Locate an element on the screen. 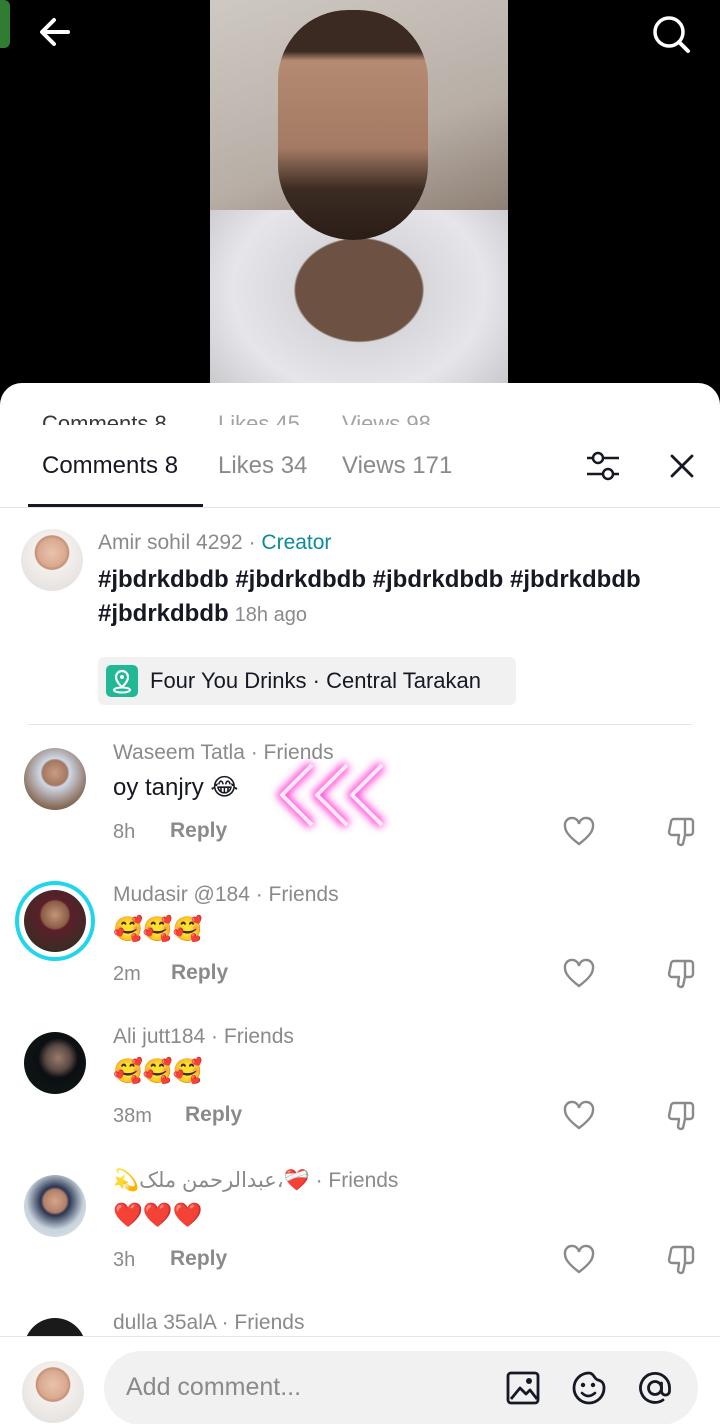 The width and height of the screenshot is (720, 1424). neon-chevrons-sticker is located at coordinates (333, 795).